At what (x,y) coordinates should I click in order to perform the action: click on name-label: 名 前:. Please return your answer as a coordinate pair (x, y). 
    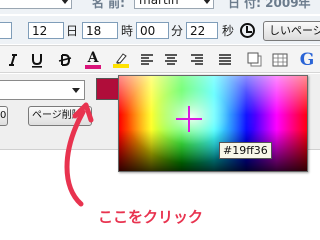
    Looking at the image, I should click on (108, 5).